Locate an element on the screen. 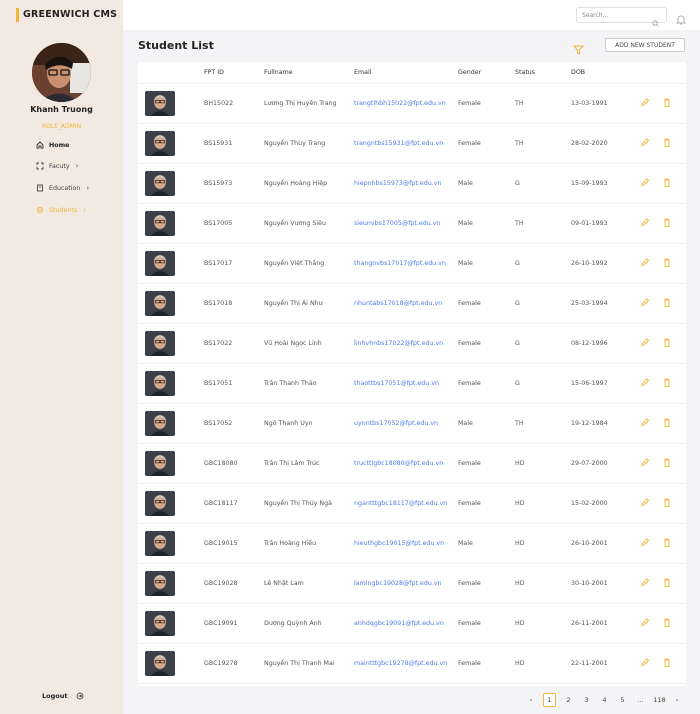  sidebar-item-education: Education › is located at coordinates (62, 188).